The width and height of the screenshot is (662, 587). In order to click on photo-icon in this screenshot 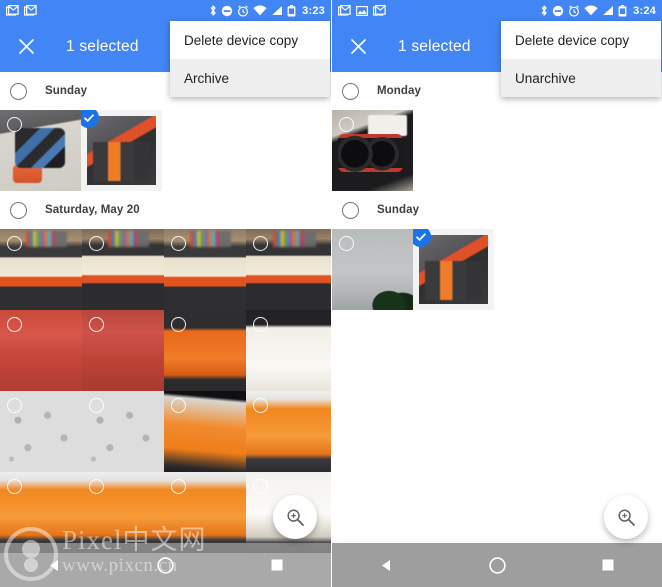, I will do `click(362, 10)`.